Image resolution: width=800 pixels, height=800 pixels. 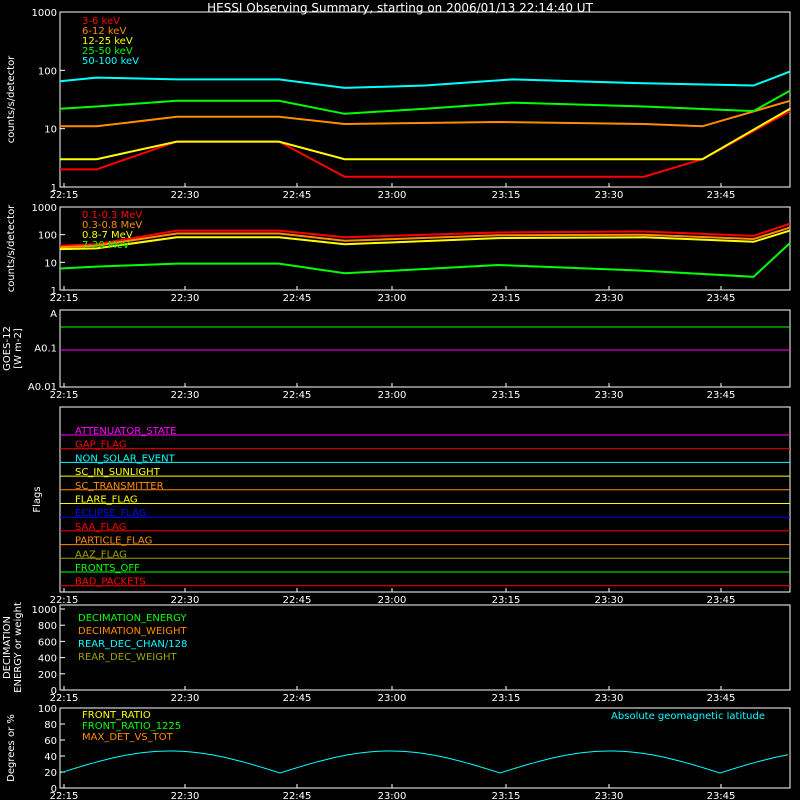 I want to click on y-tick-label: 400, so click(x=47, y=659).